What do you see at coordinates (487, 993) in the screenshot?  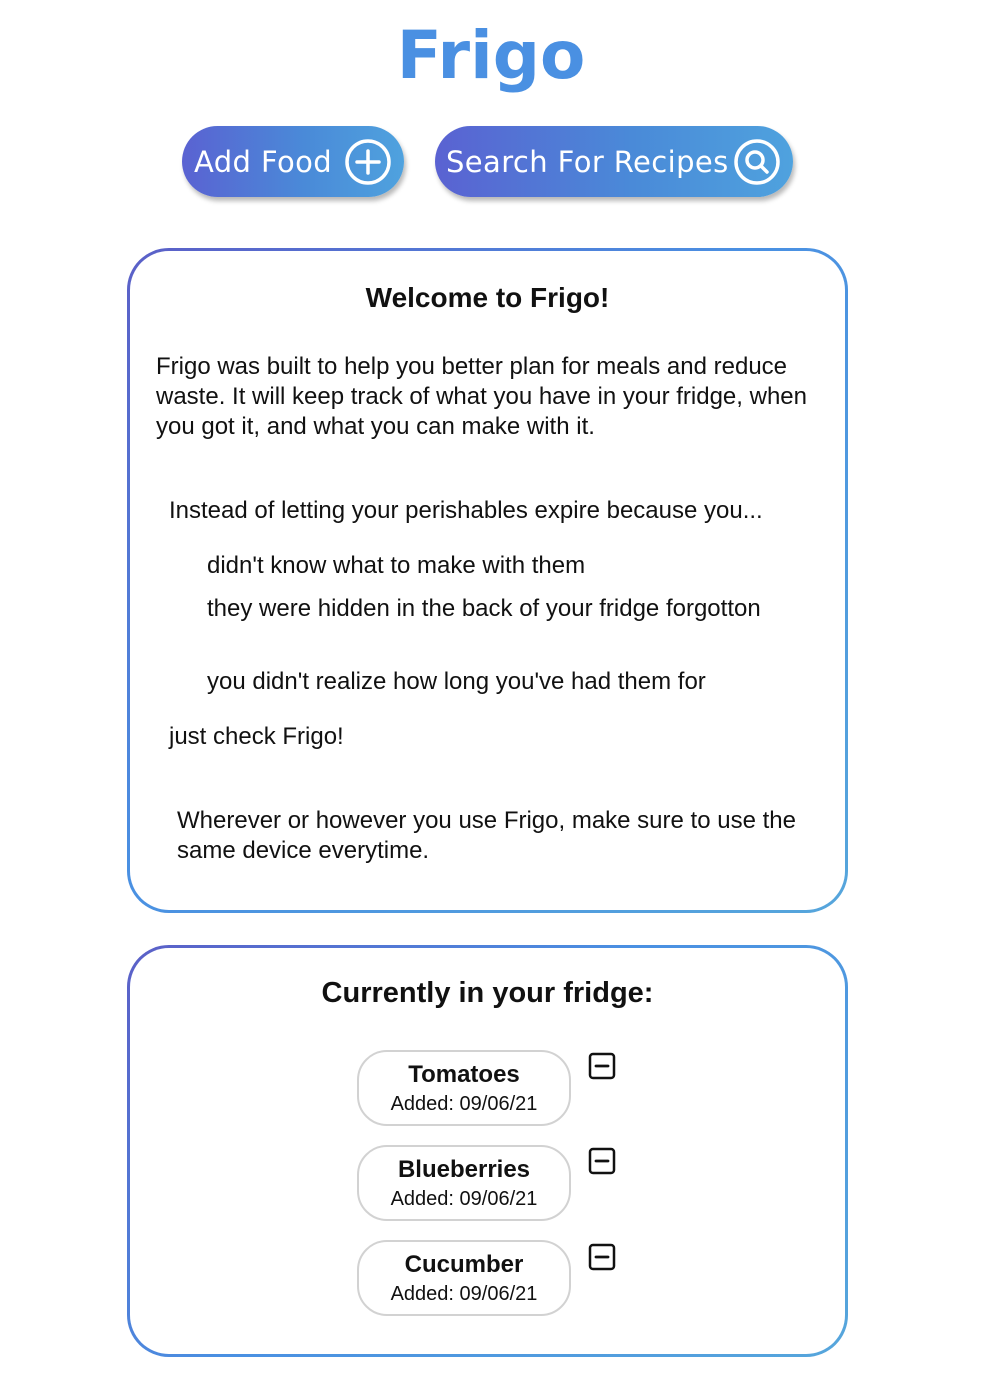 I see `fridge-title: Currently in your fridge:` at bounding box center [487, 993].